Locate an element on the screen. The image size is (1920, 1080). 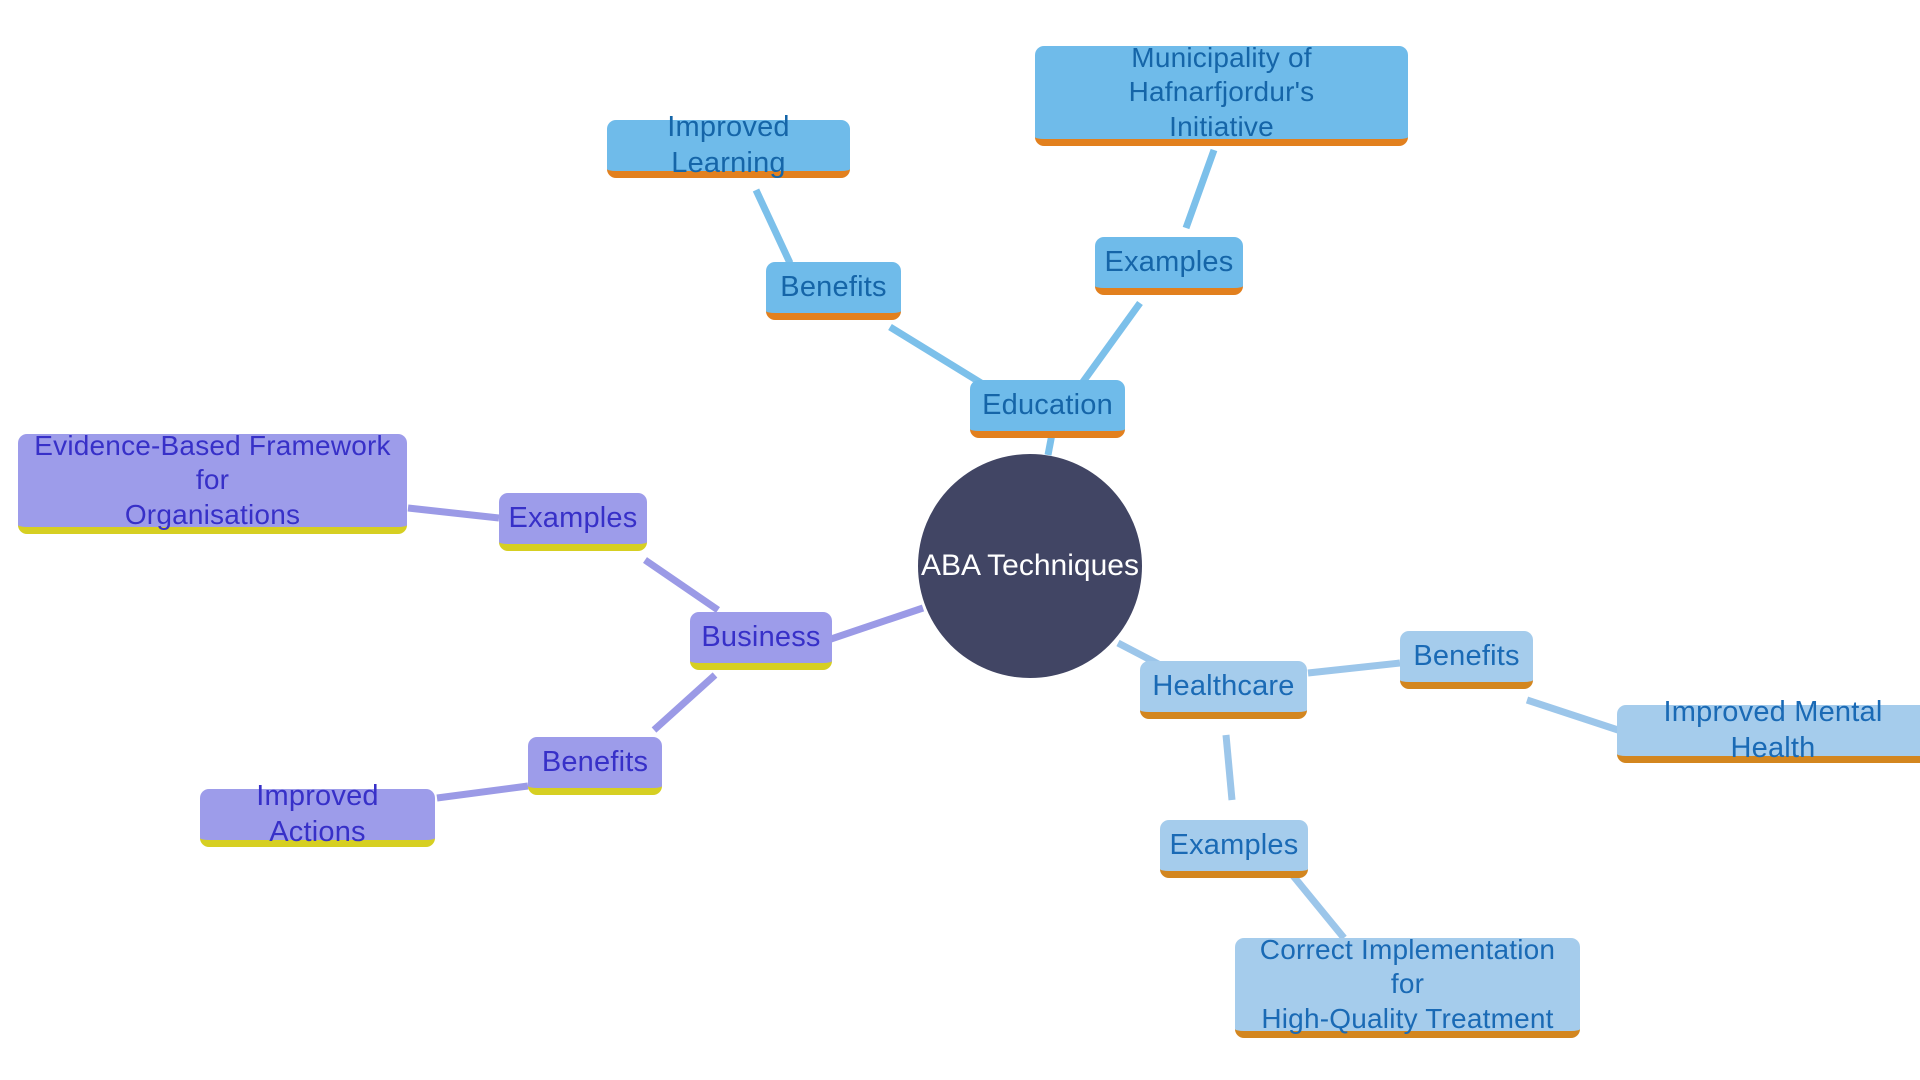
root-node-label: ABA Techniques is located at coordinates (1030, 565).